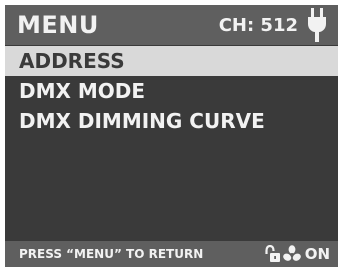  Describe the element at coordinates (111, 254) in the screenshot. I see `return-hint: PRESS “MENU” TO RETURN` at that location.